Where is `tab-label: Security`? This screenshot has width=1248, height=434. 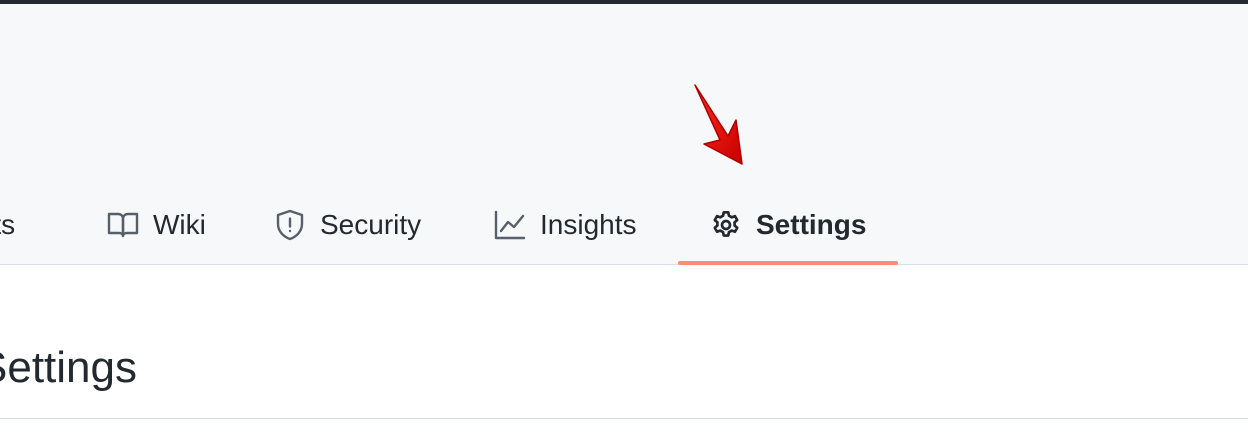
tab-label: Security is located at coordinates (371, 224).